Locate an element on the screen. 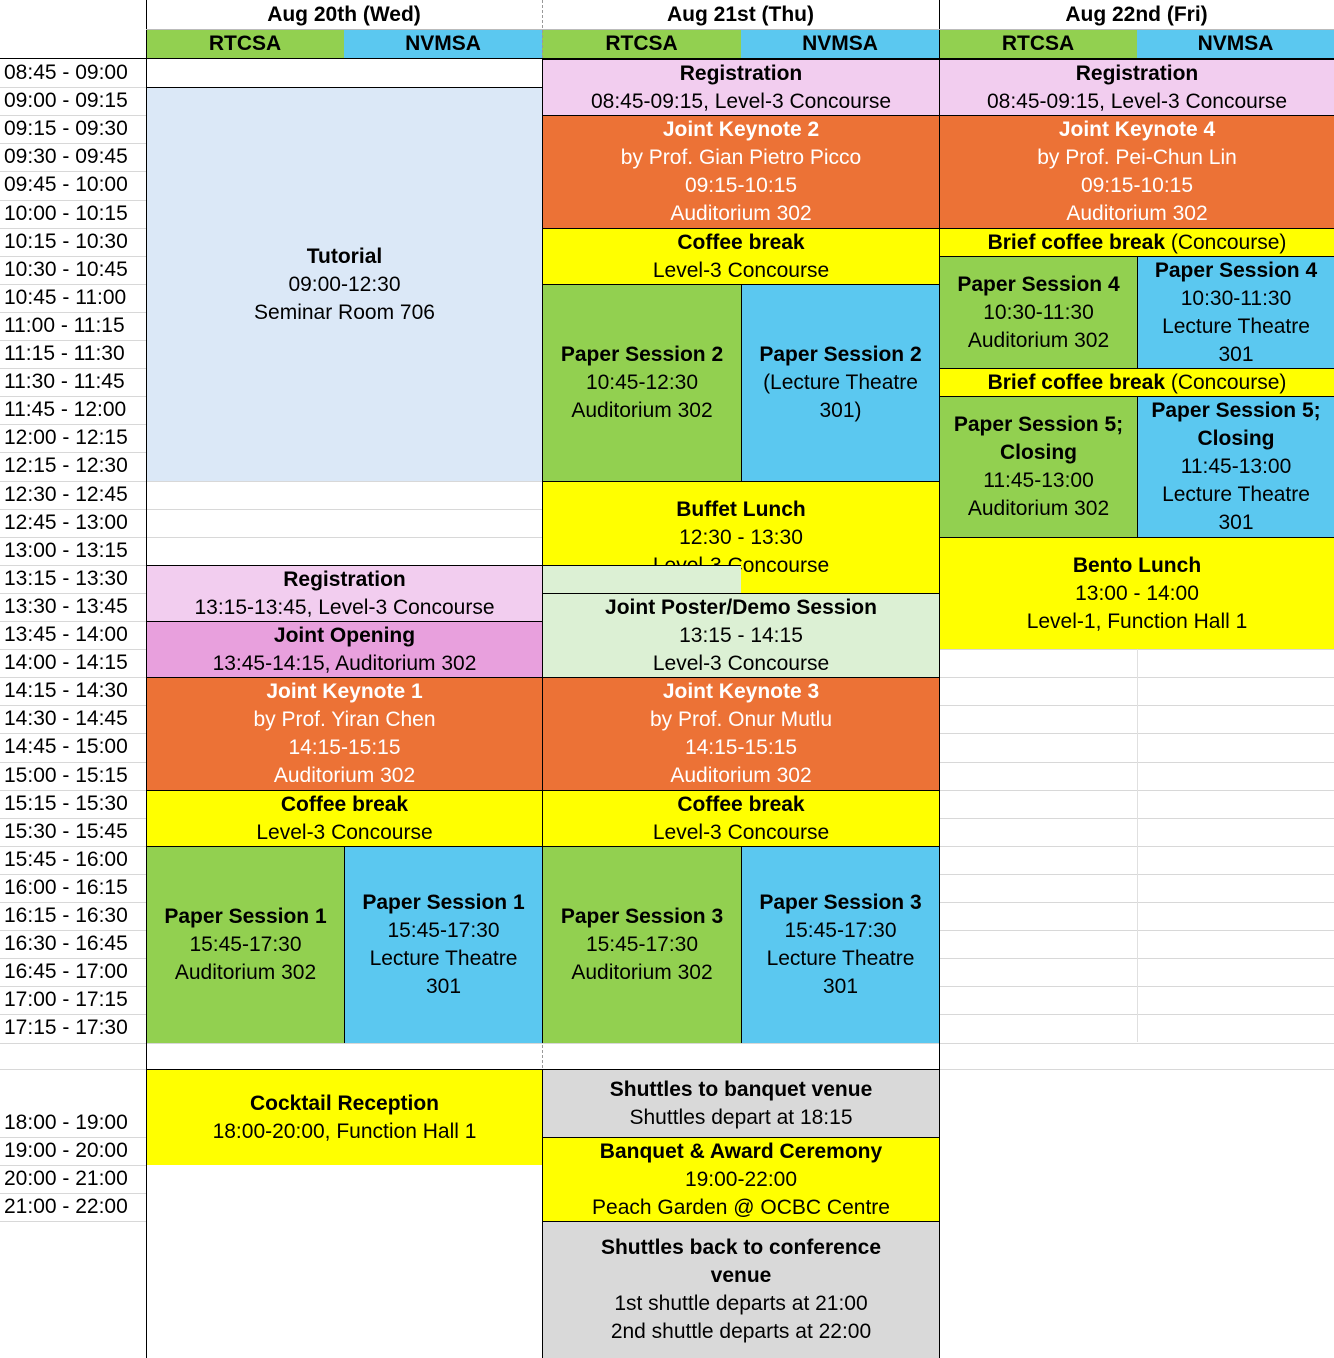  event-text: Coffee break is located at coordinates (344, 804).